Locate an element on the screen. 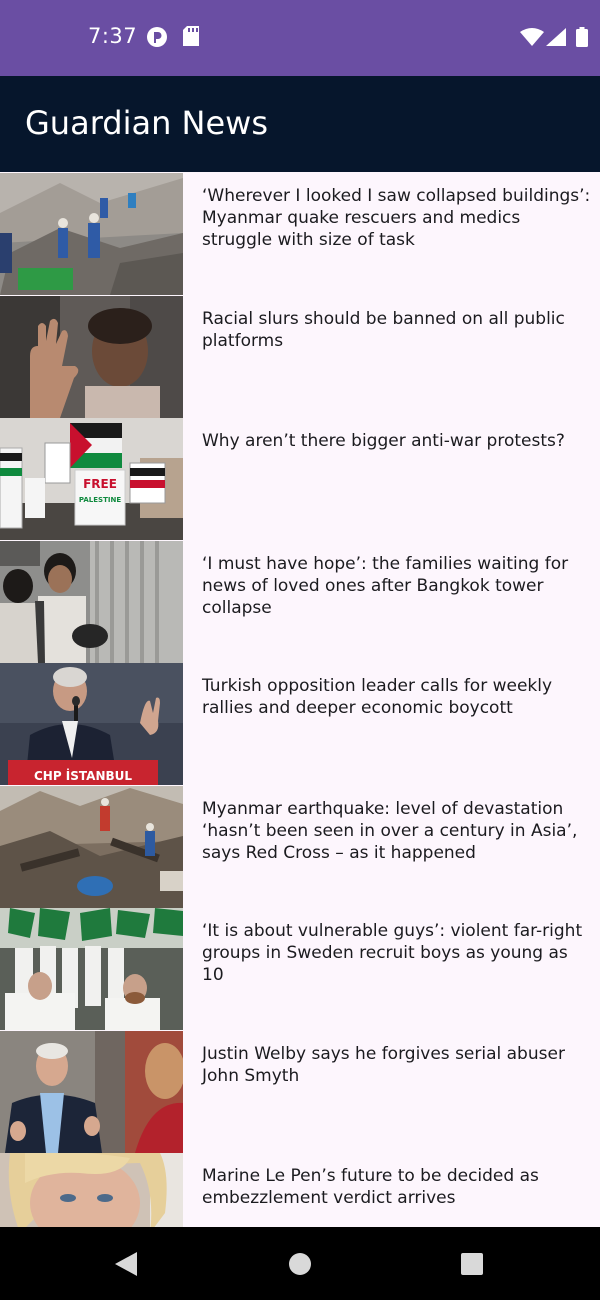 The height and width of the screenshot is (1300, 600). news-thumbnail: FREE PALESTINE is located at coordinates (91, 479).